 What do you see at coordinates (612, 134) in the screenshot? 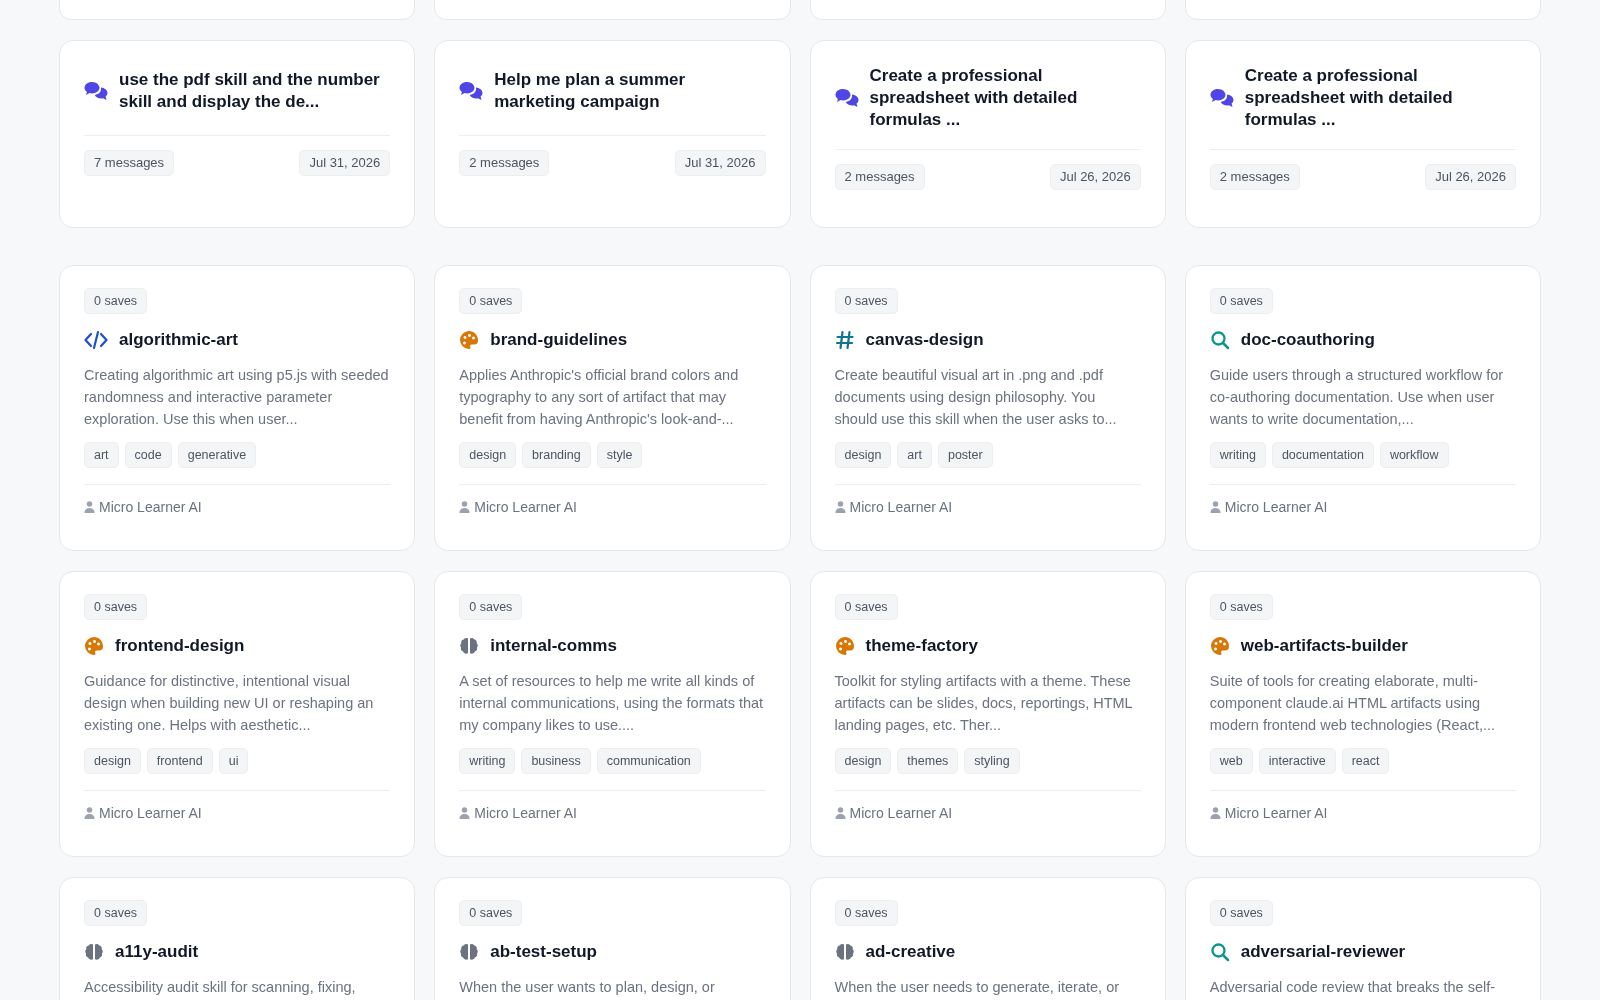
I see `conversation-card: Help me plan a summer marketing campaign 2 messages Jul 31, 2026` at bounding box center [612, 134].